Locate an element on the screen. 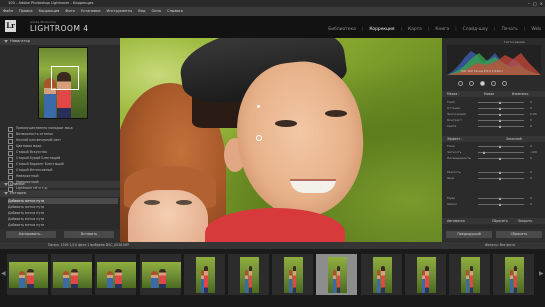  slider-label: Резкость is located at coordinates (454, 172).